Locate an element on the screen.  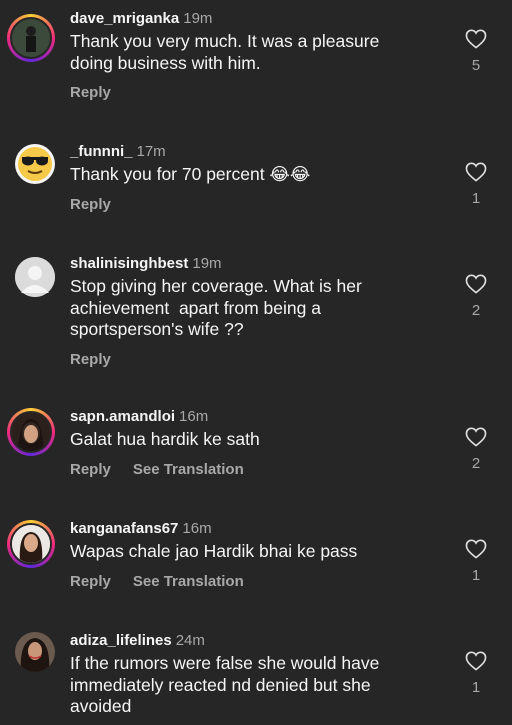
username: shalinisinghbest is located at coordinates (129, 263).